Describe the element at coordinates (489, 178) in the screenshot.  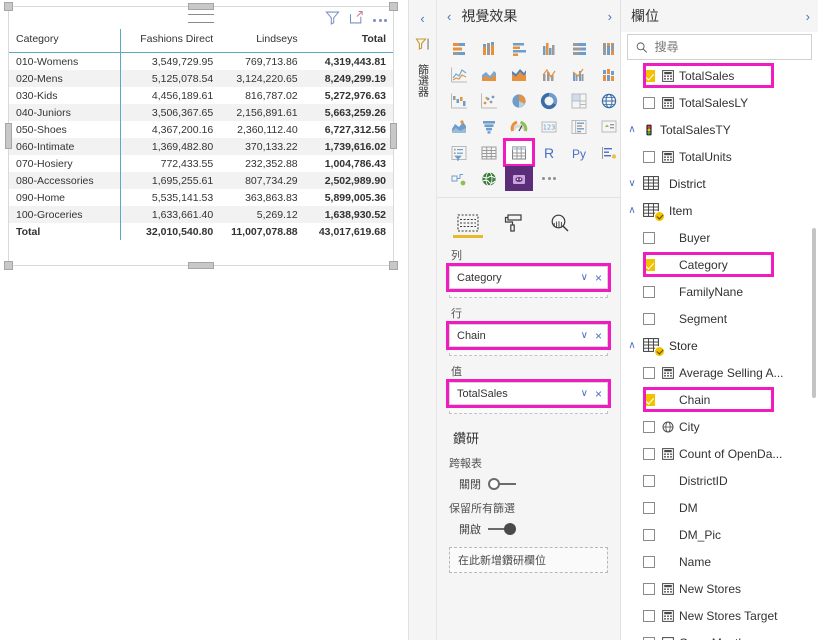
I see `arcgis-maps-icon` at that location.